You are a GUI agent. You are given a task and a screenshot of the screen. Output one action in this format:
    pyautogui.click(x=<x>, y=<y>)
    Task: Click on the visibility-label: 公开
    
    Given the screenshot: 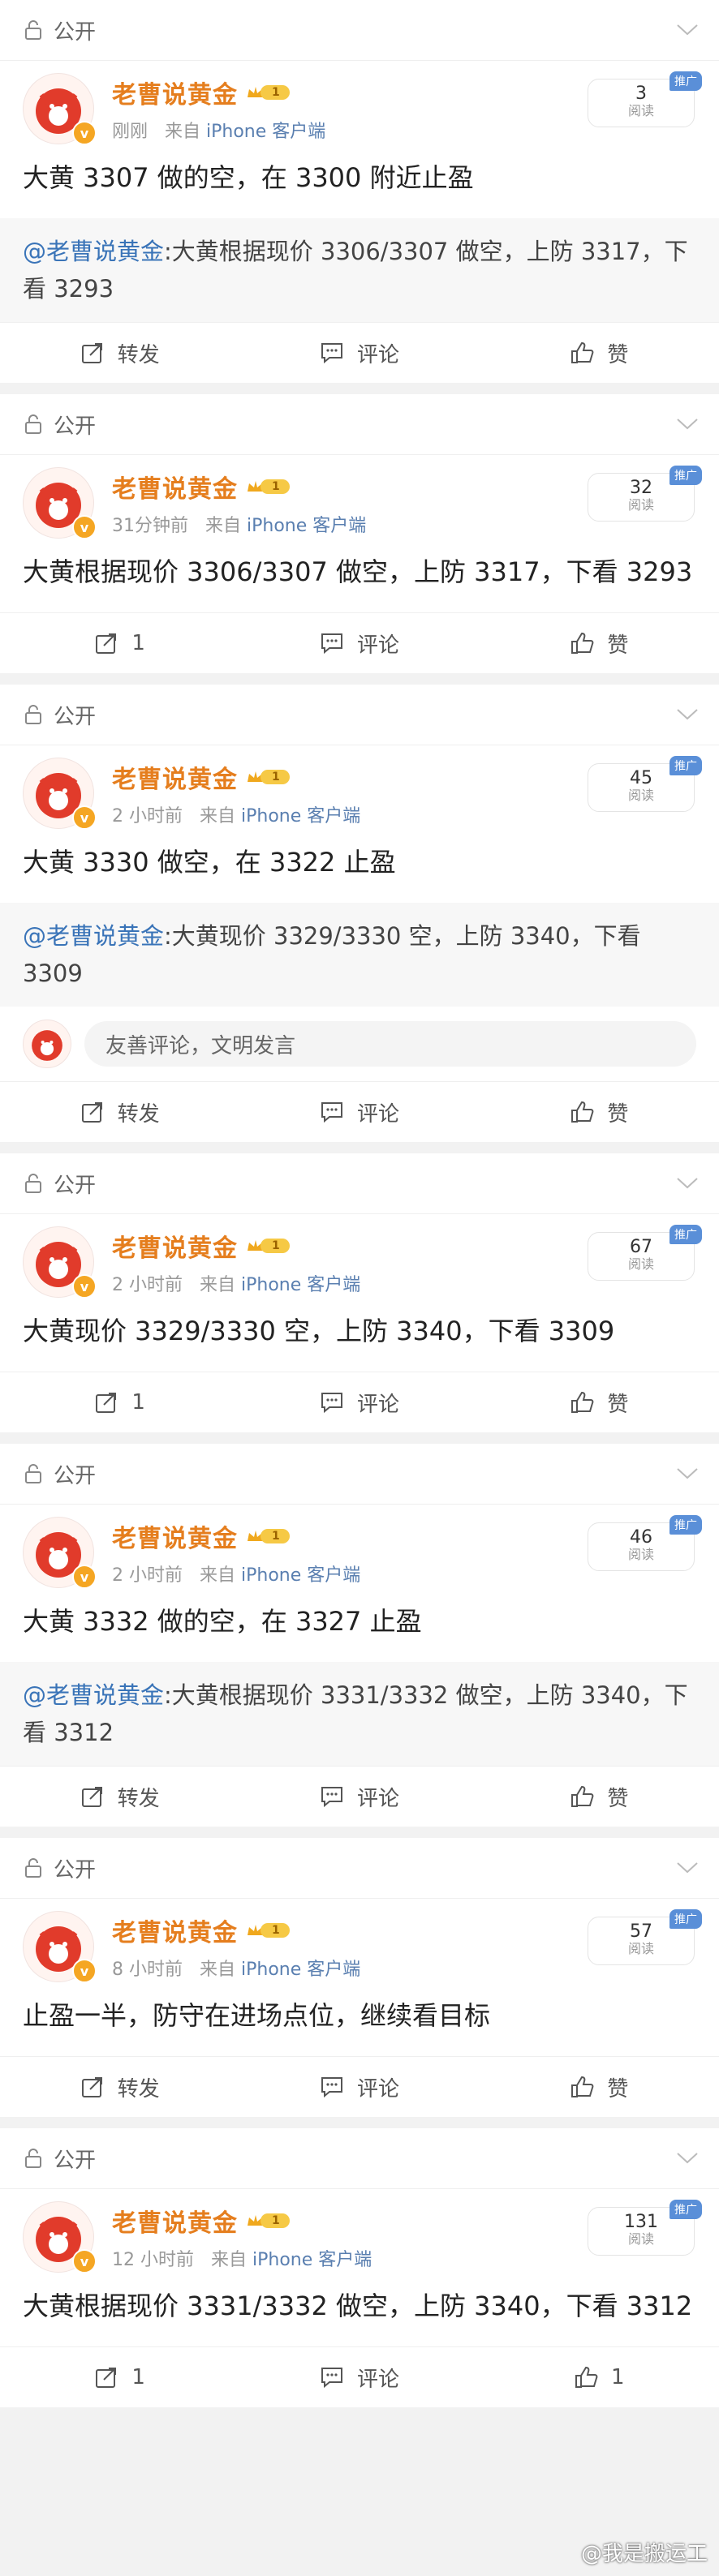 What is the action you would take?
    pyautogui.click(x=76, y=716)
    